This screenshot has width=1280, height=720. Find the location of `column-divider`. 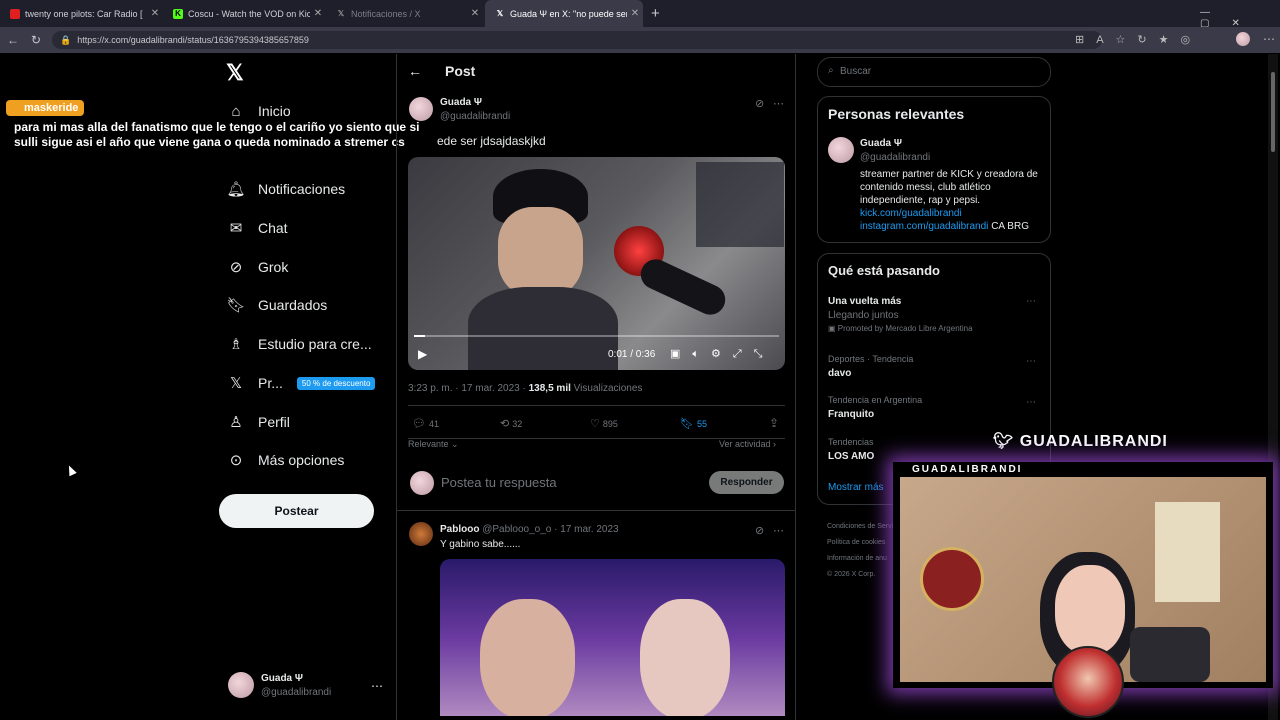

column-divider is located at coordinates (795, 387).